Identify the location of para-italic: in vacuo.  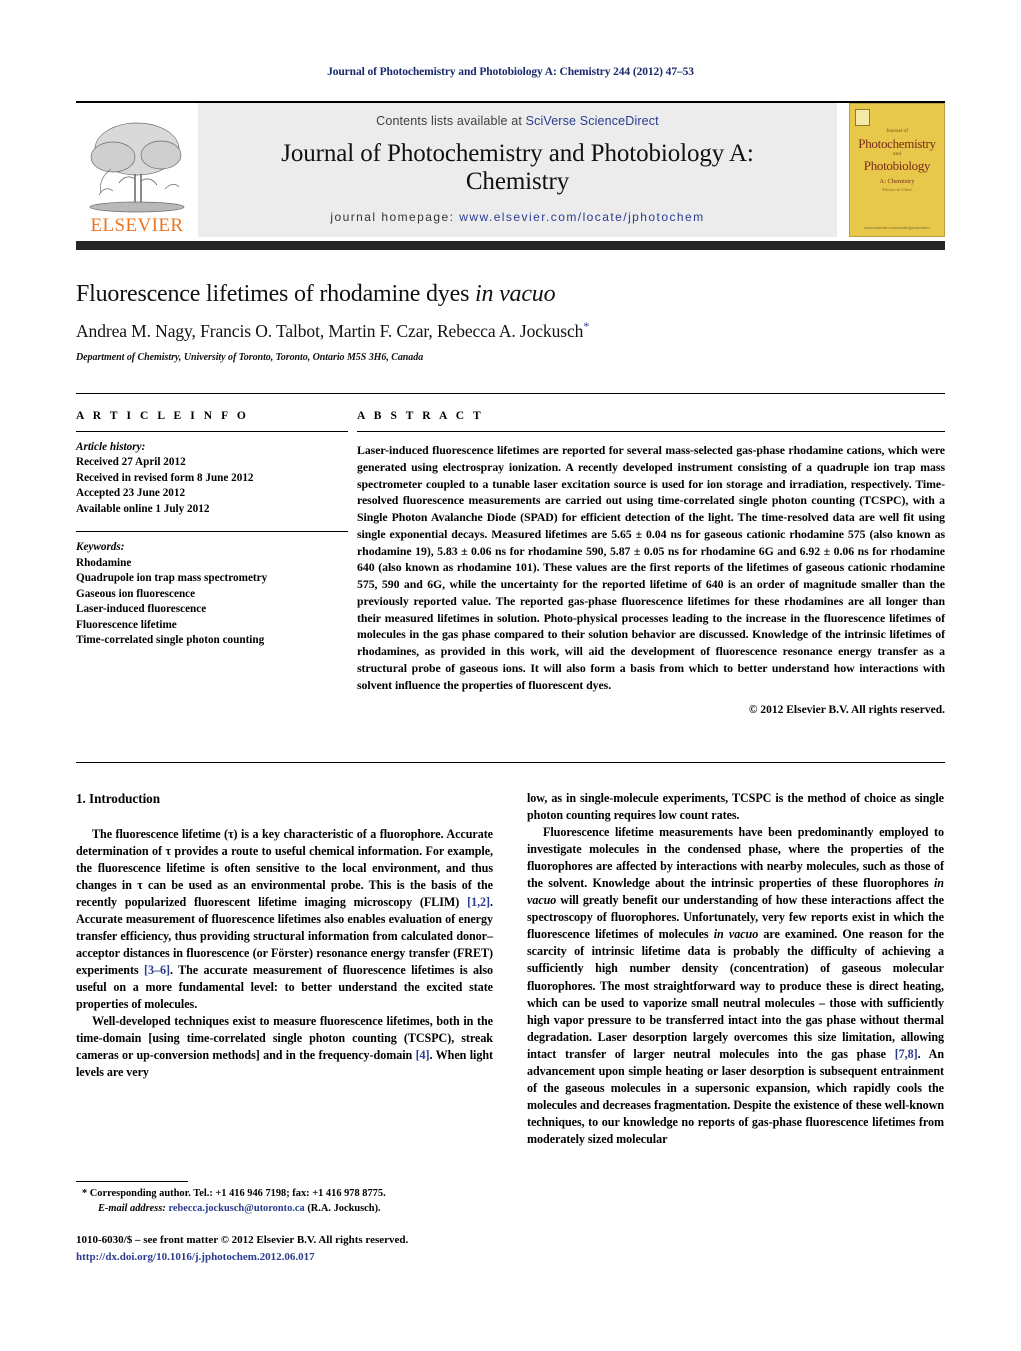
(736, 934).